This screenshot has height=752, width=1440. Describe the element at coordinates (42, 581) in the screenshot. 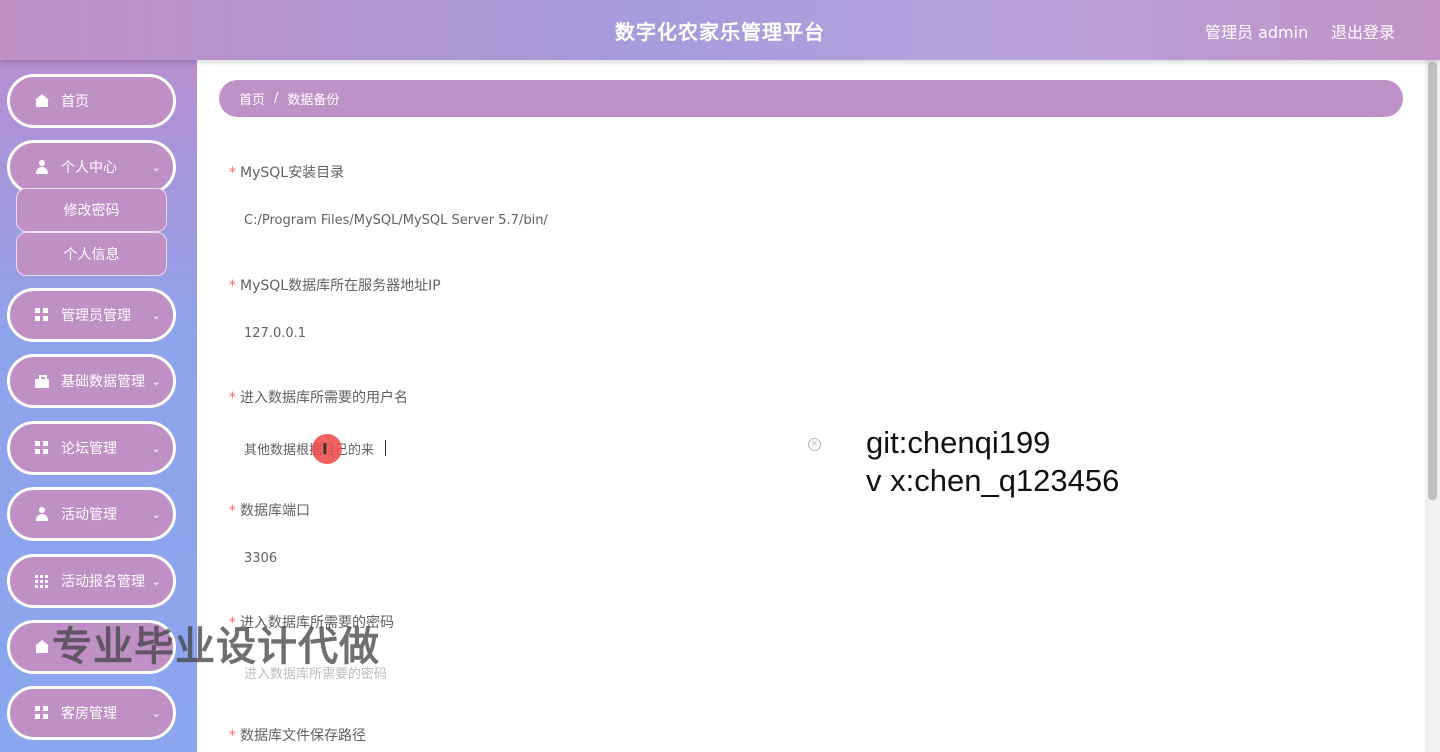

I see `grid9-icon` at that location.